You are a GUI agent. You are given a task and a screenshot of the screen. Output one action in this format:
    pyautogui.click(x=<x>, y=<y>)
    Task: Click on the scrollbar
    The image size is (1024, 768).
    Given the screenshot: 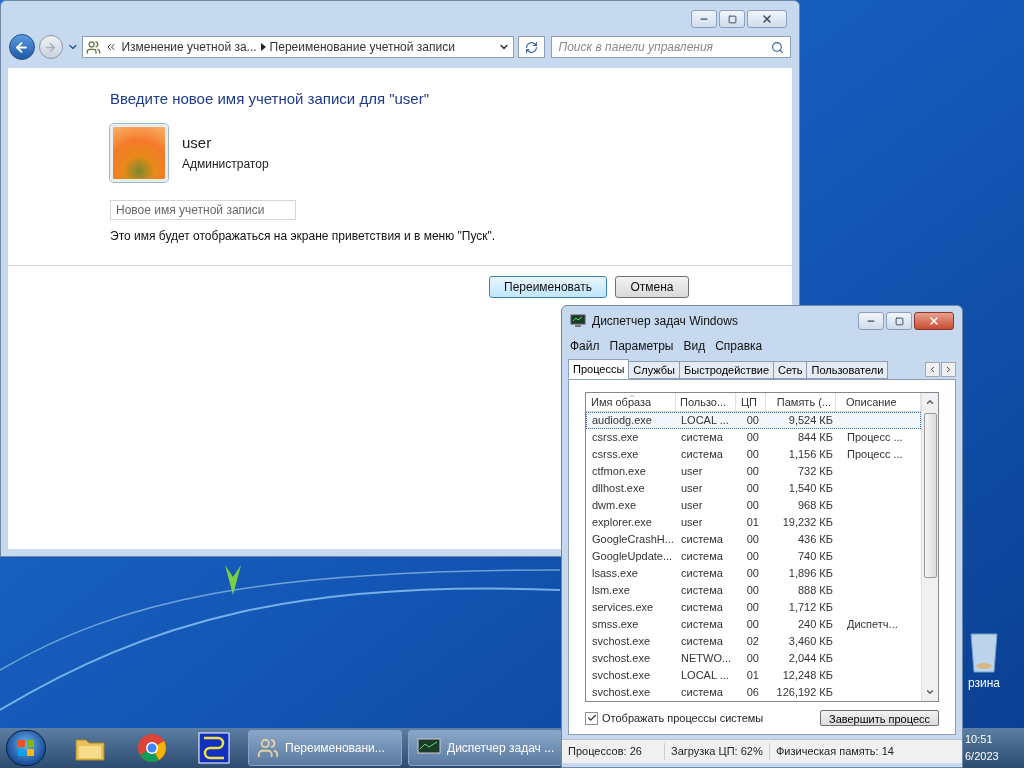 What is the action you would take?
    pyautogui.click(x=929, y=547)
    